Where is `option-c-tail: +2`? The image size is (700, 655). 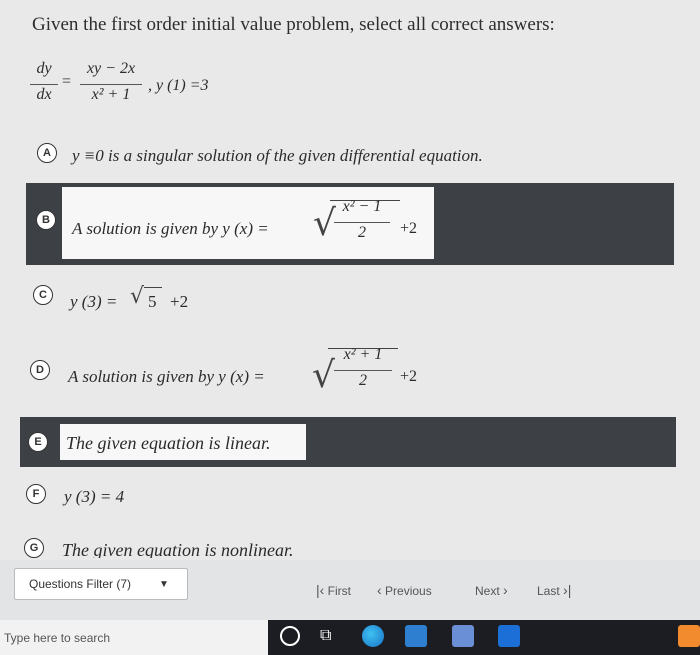
option-c-tail: +2 is located at coordinates (179, 301).